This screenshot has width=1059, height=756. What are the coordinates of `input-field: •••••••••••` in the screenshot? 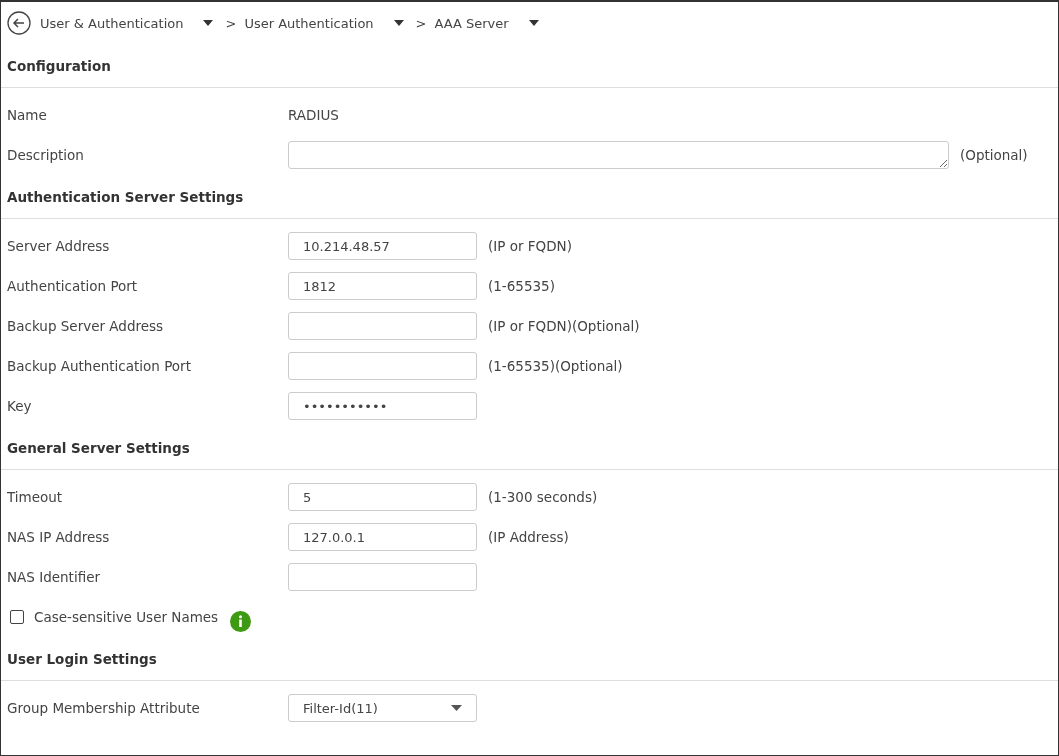 It's located at (382, 406).